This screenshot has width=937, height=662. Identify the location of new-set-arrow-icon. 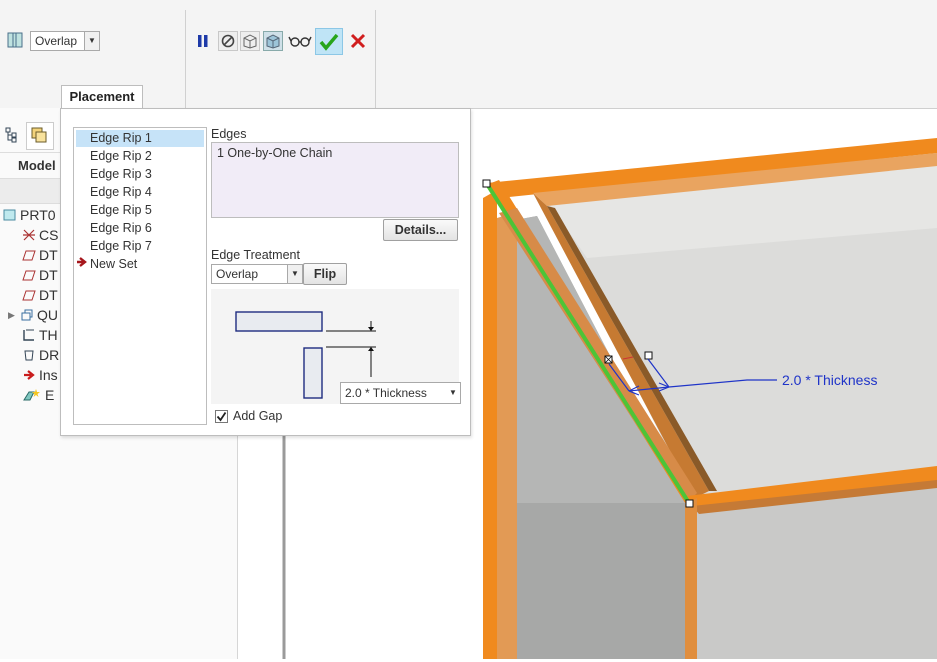
(83, 264).